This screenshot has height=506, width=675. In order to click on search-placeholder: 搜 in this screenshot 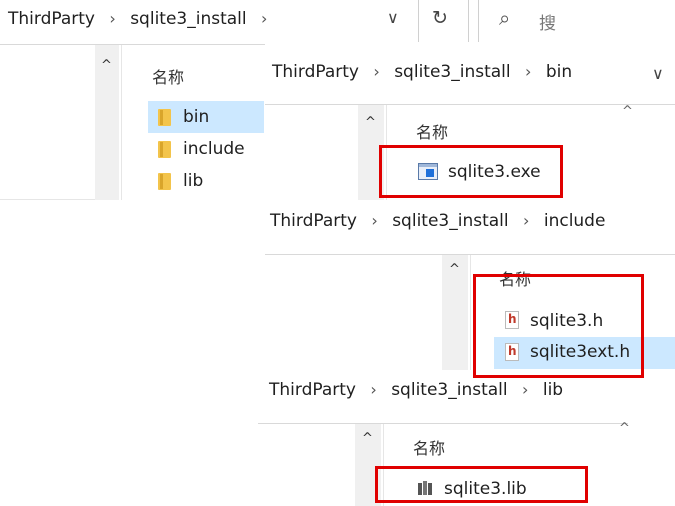, I will do `click(547, 24)`.